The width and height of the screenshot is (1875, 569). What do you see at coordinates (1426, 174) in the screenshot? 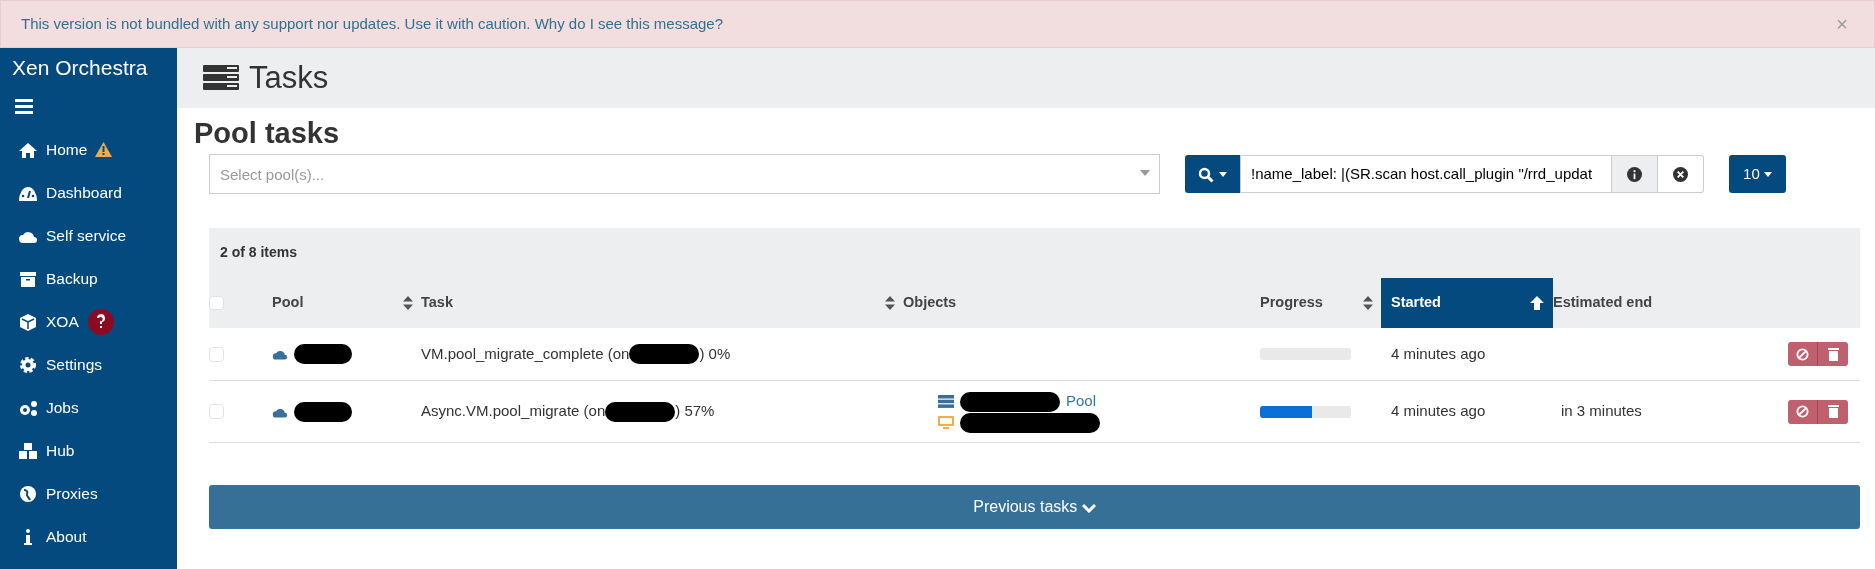
I see `search-field: !name_label: |(SR.scan host.call_plugin "/rrd_updat` at bounding box center [1426, 174].